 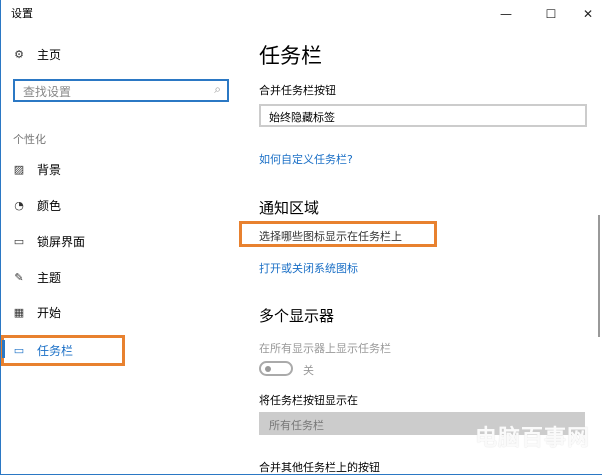 What do you see at coordinates (19, 312) in the screenshot?
I see `start-icon: ▦` at bounding box center [19, 312].